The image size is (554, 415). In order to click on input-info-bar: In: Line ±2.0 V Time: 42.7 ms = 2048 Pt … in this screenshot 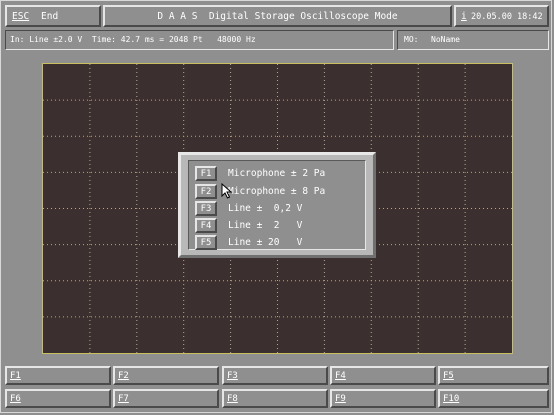, I will do `click(199, 40)`.